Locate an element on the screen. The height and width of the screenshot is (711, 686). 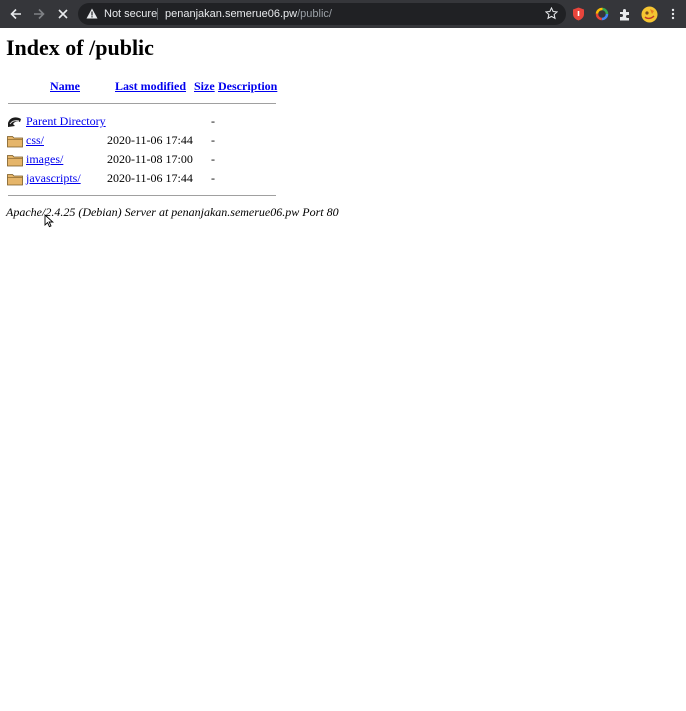
mouse-cursor-icon is located at coordinates (49, 221).